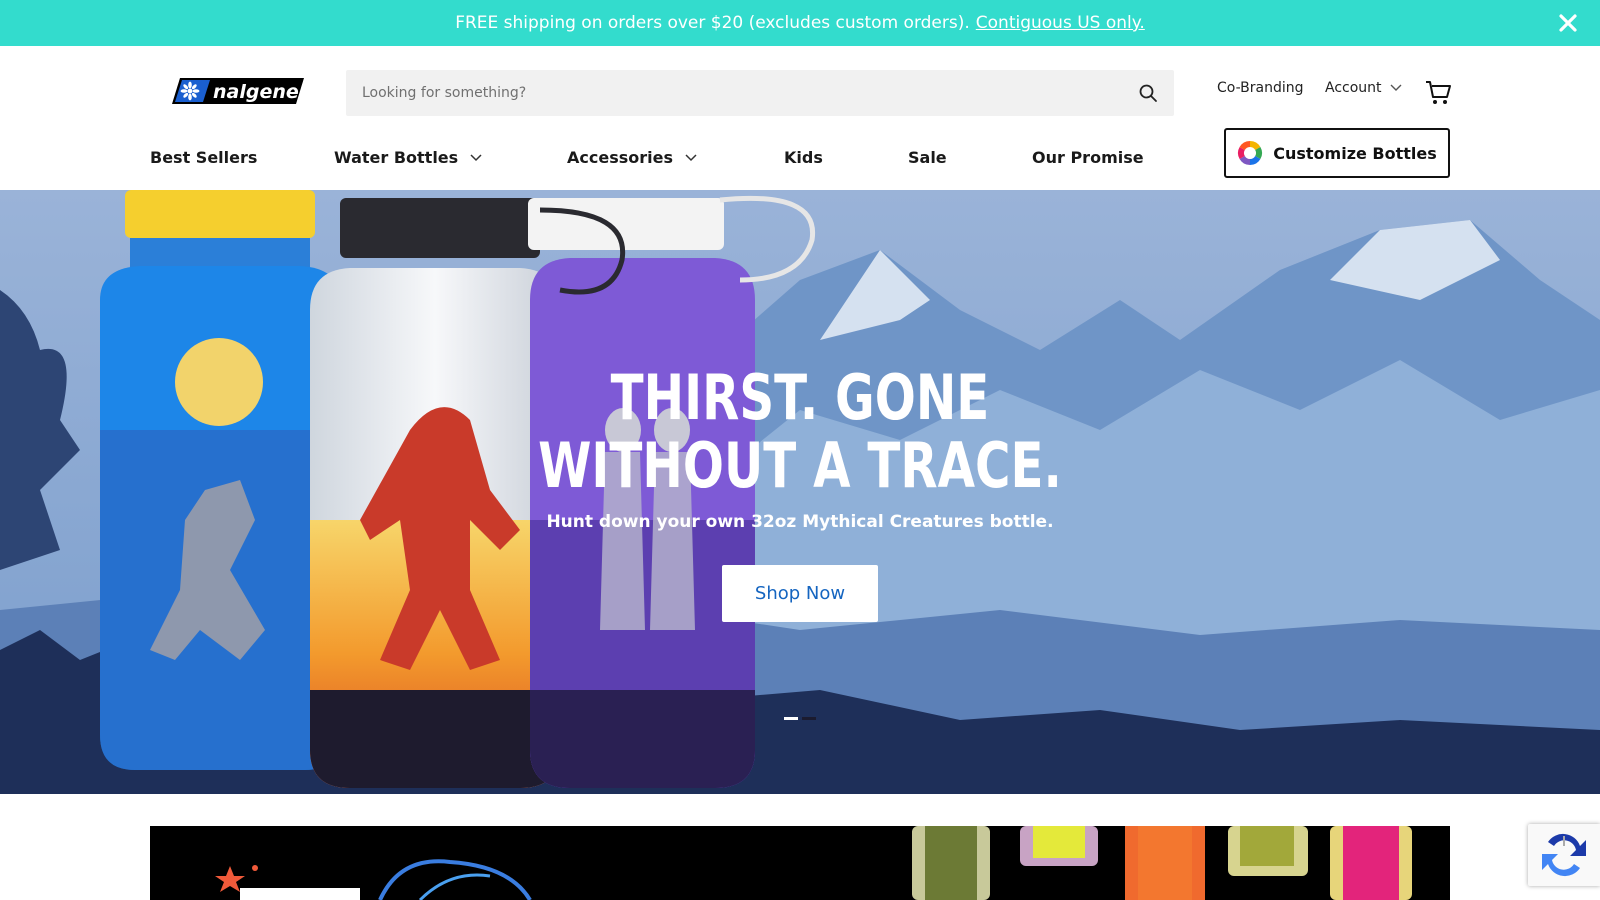  I want to click on nav-label: Sale, so click(927, 157).